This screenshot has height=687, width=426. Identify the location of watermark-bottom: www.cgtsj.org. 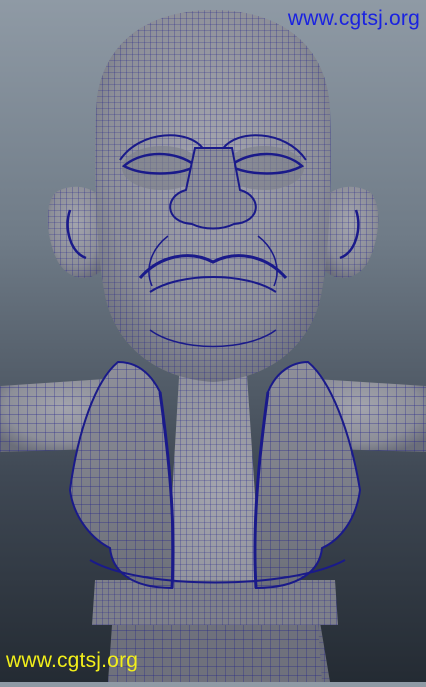
(72, 660).